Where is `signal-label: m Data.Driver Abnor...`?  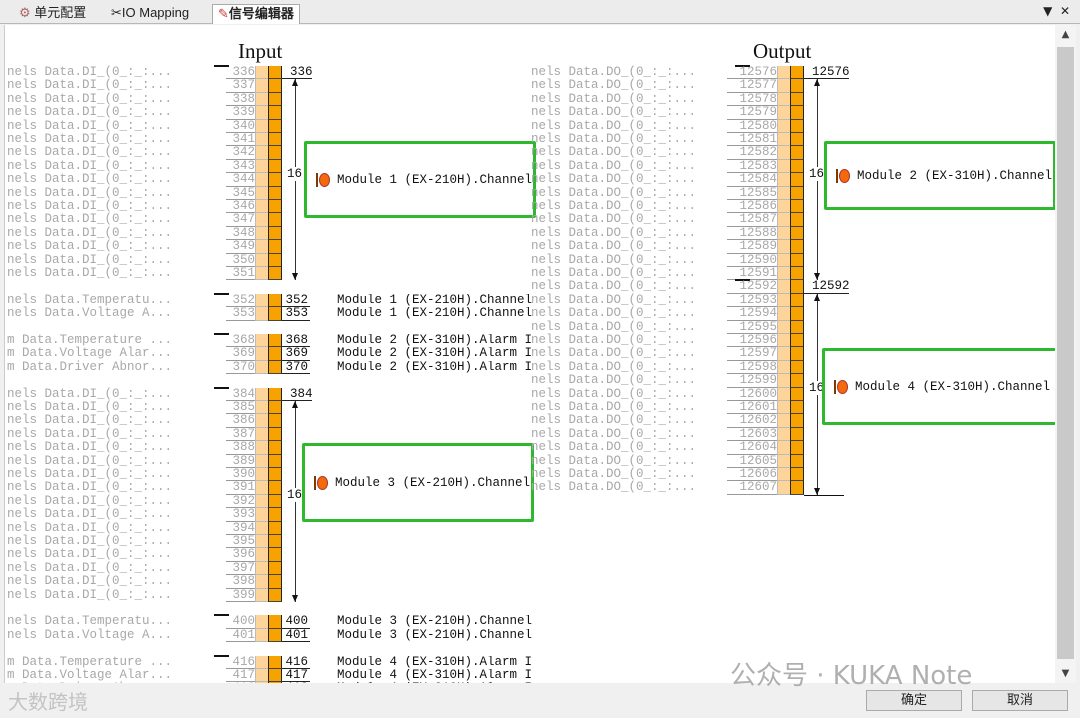
signal-label: m Data.Driver Abnor... is located at coordinates (89, 367).